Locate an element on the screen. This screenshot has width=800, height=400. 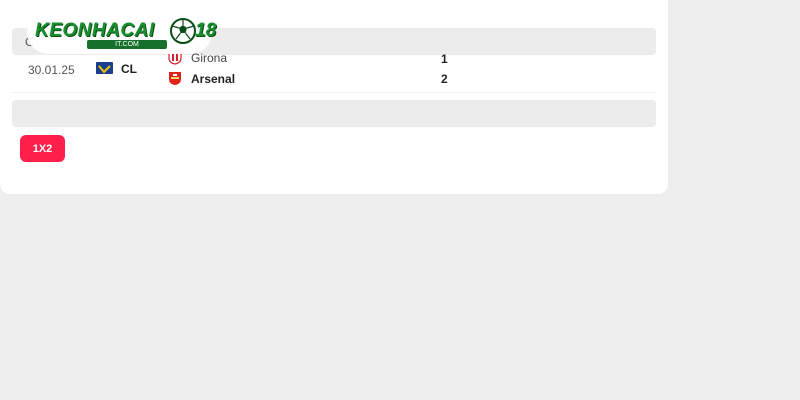
logo-number: 18 is located at coordinates (206, 30).